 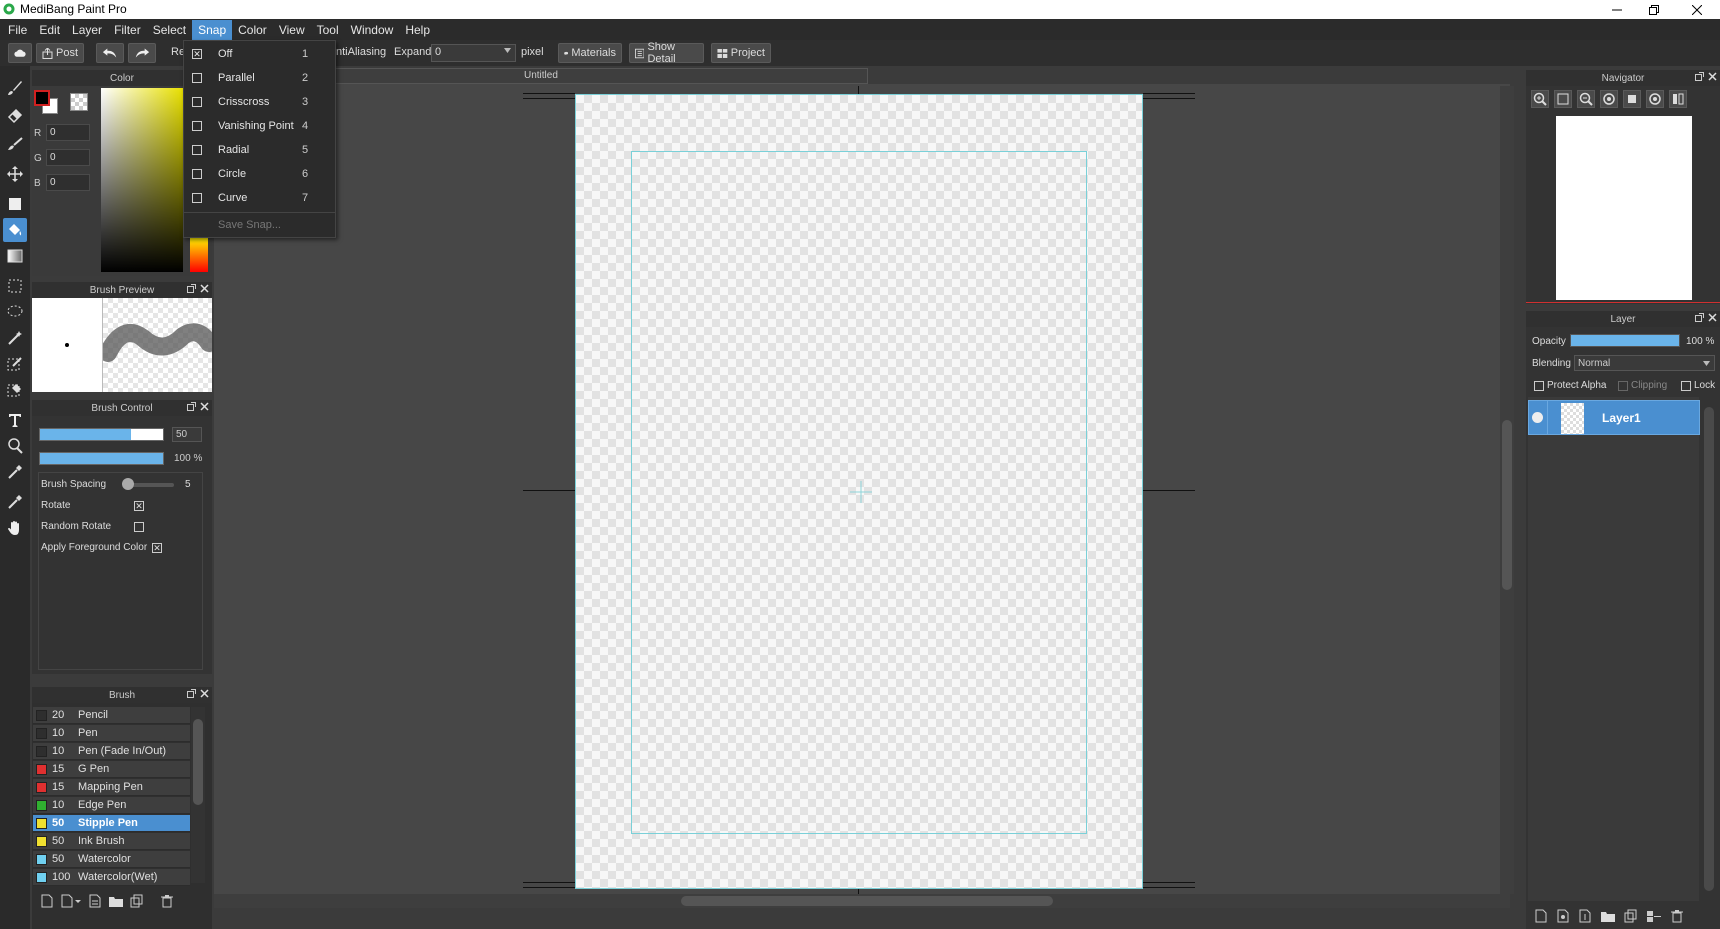 I want to click on brush-spacing-handle, so click(x=128, y=484).